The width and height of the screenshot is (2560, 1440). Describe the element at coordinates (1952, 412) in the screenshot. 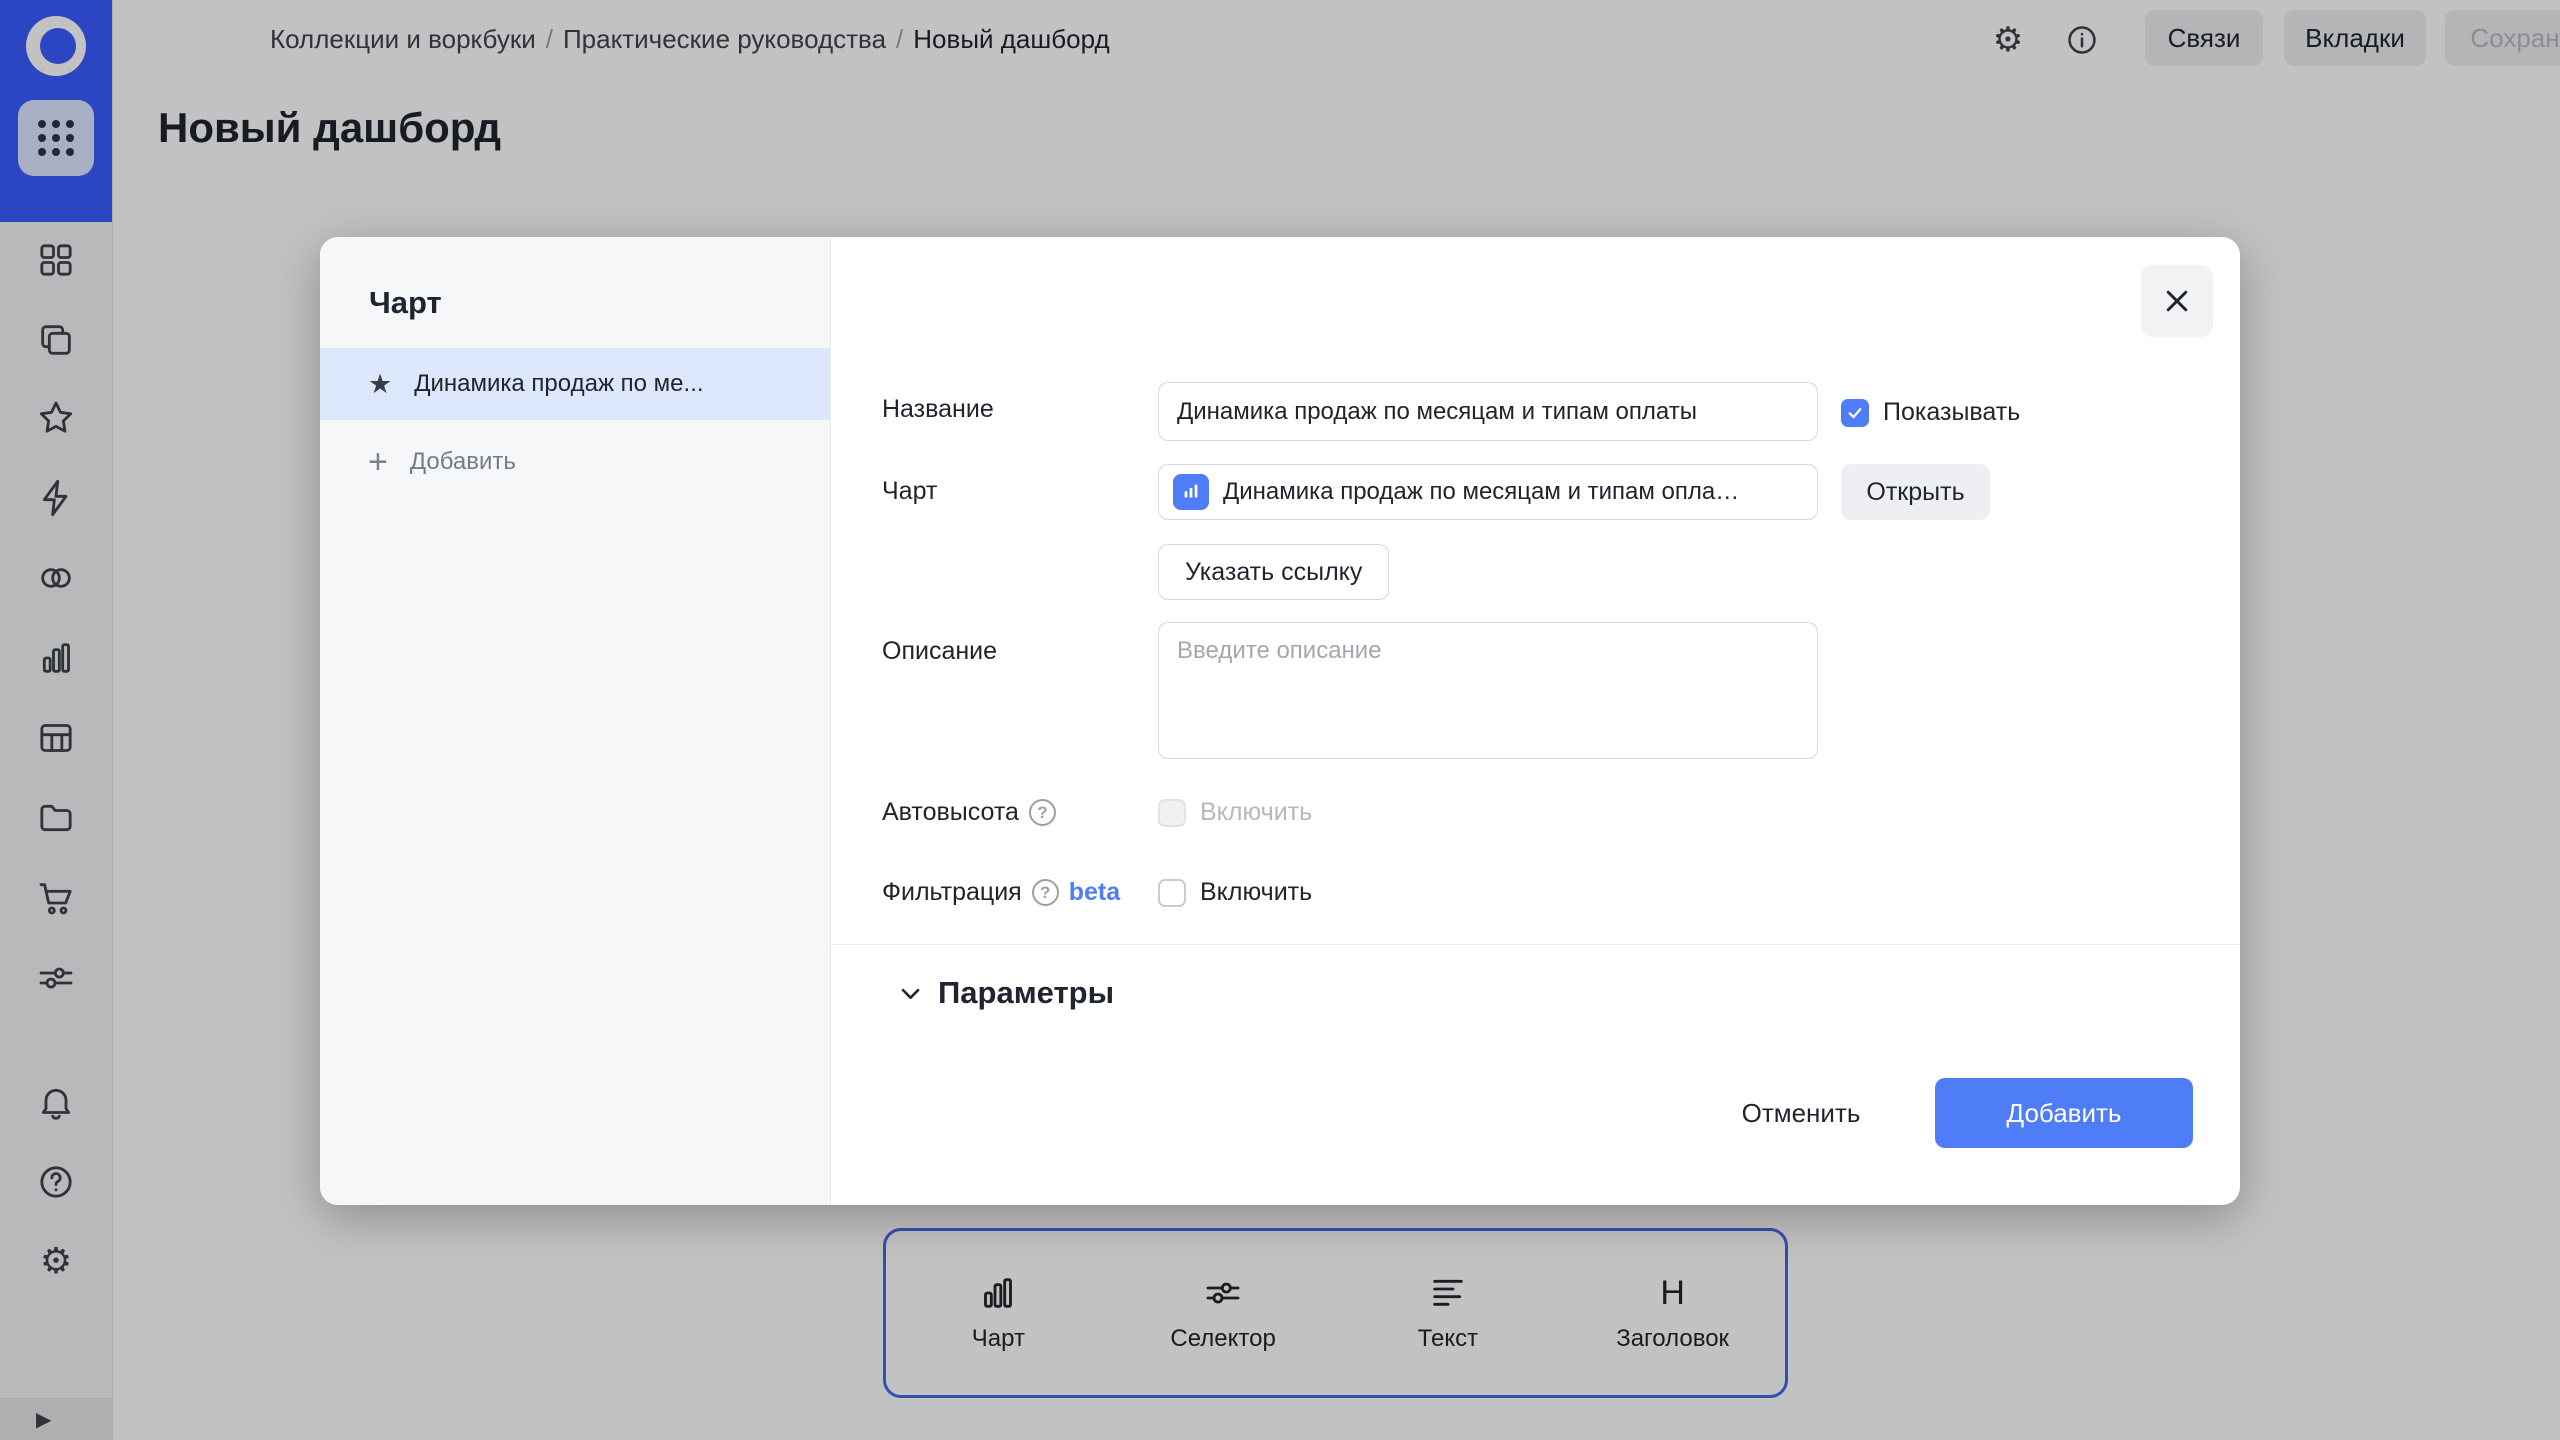

I see `show-checkbox-label: Показывать` at that location.